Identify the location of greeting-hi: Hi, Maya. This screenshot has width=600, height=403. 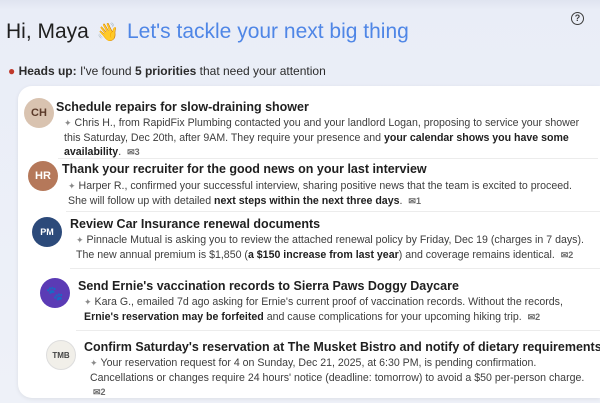
(47, 31).